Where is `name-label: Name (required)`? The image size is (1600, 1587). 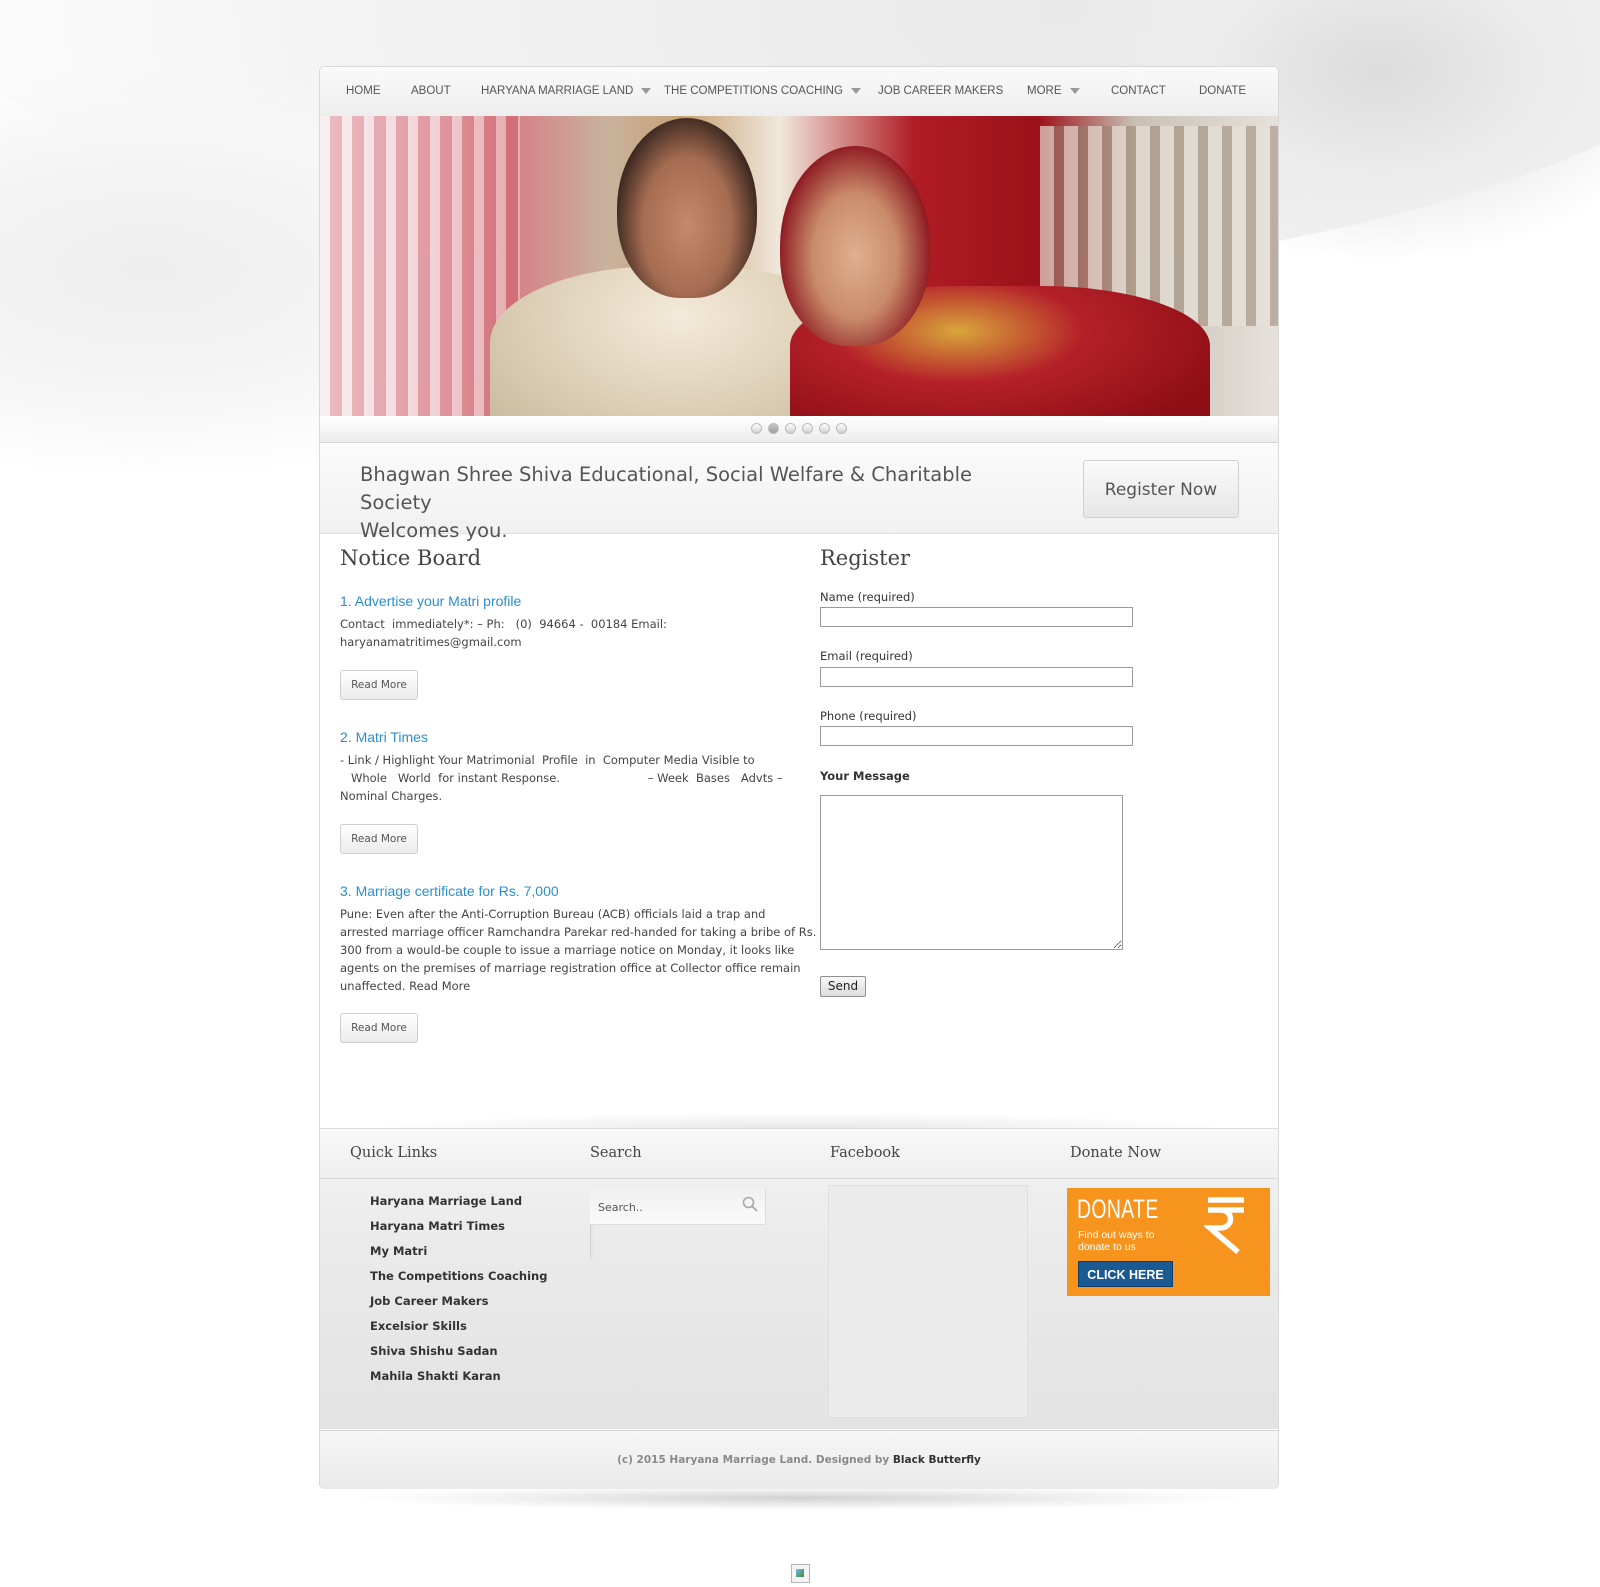 name-label: Name (required) is located at coordinates (867, 597).